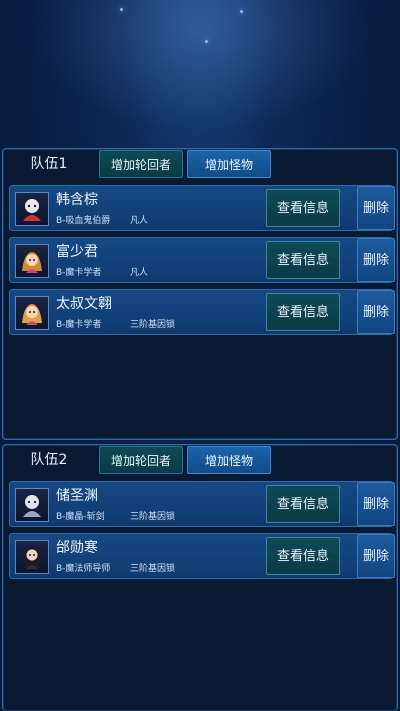 The image size is (400, 711). I want to click on member-row: 储圣渊 B-魔晶-斩剑 三阶基因锁 查看信息 删除, so click(202, 504).